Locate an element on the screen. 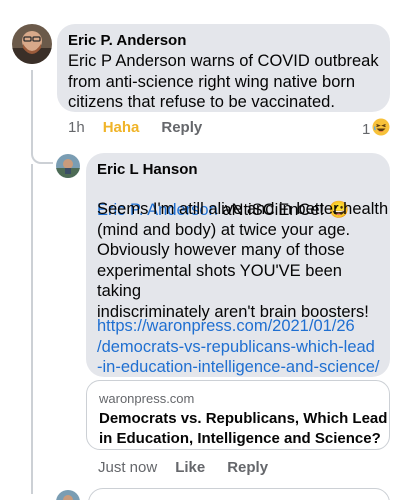  comment-timestamp: 1h is located at coordinates (76, 127).